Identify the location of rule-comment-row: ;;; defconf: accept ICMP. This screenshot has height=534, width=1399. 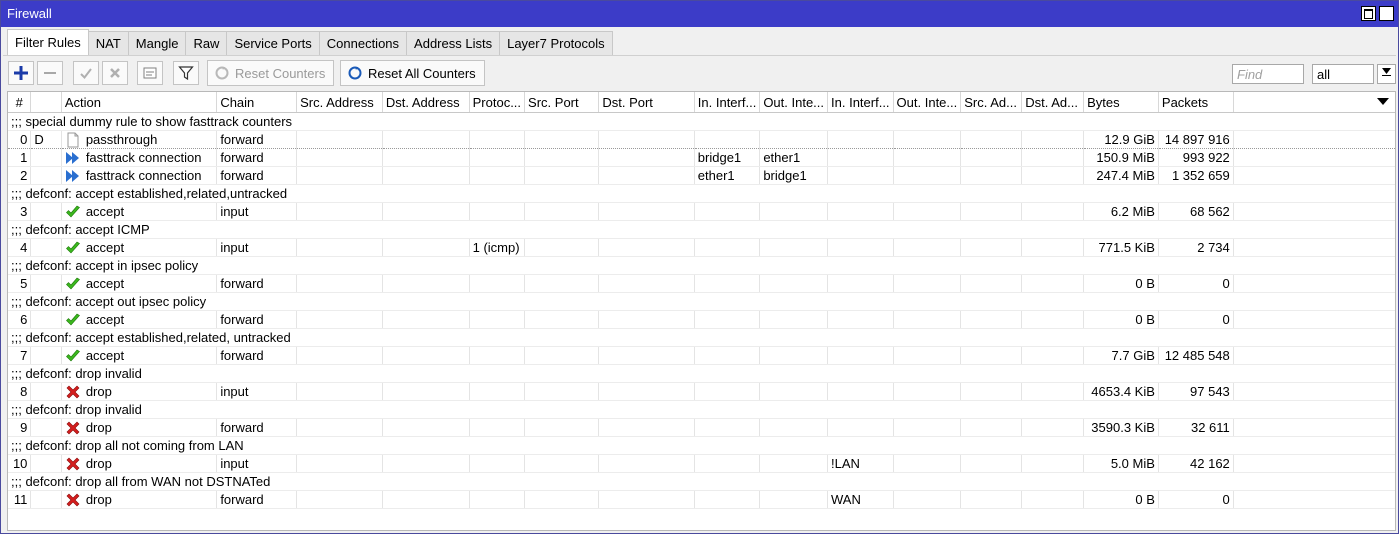
(701, 229).